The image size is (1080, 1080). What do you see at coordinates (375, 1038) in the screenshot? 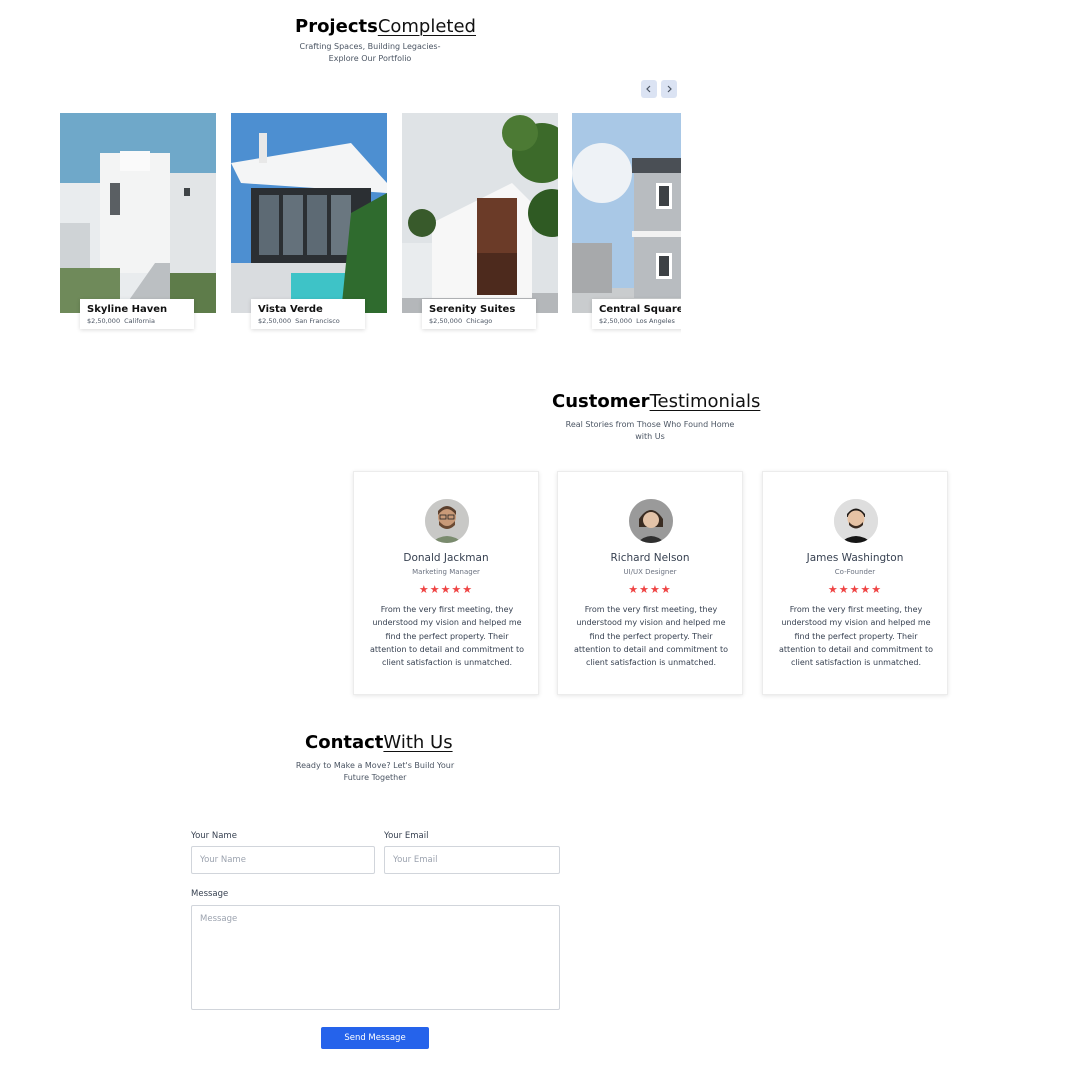
I see `send-message-button: Send Message` at bounding box center [375, 1038].